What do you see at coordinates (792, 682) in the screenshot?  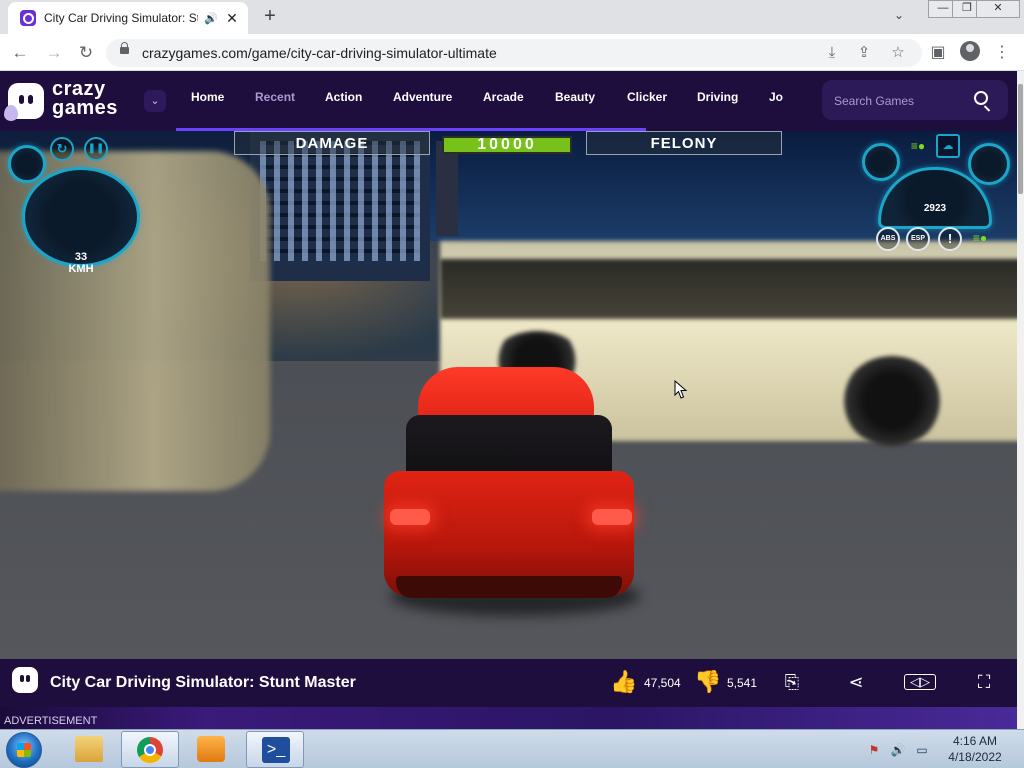 I see `embed-icon: ⎘` at bounding box center [792, 682].